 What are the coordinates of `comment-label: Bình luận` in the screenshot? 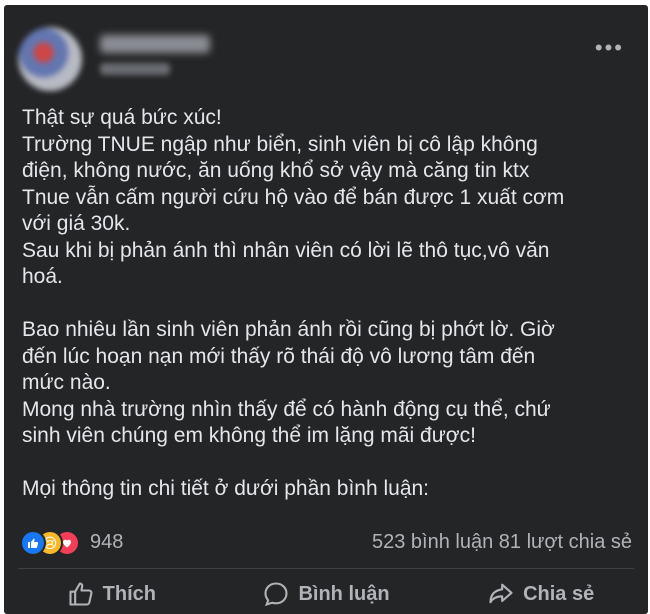 It's located at (344, 593).